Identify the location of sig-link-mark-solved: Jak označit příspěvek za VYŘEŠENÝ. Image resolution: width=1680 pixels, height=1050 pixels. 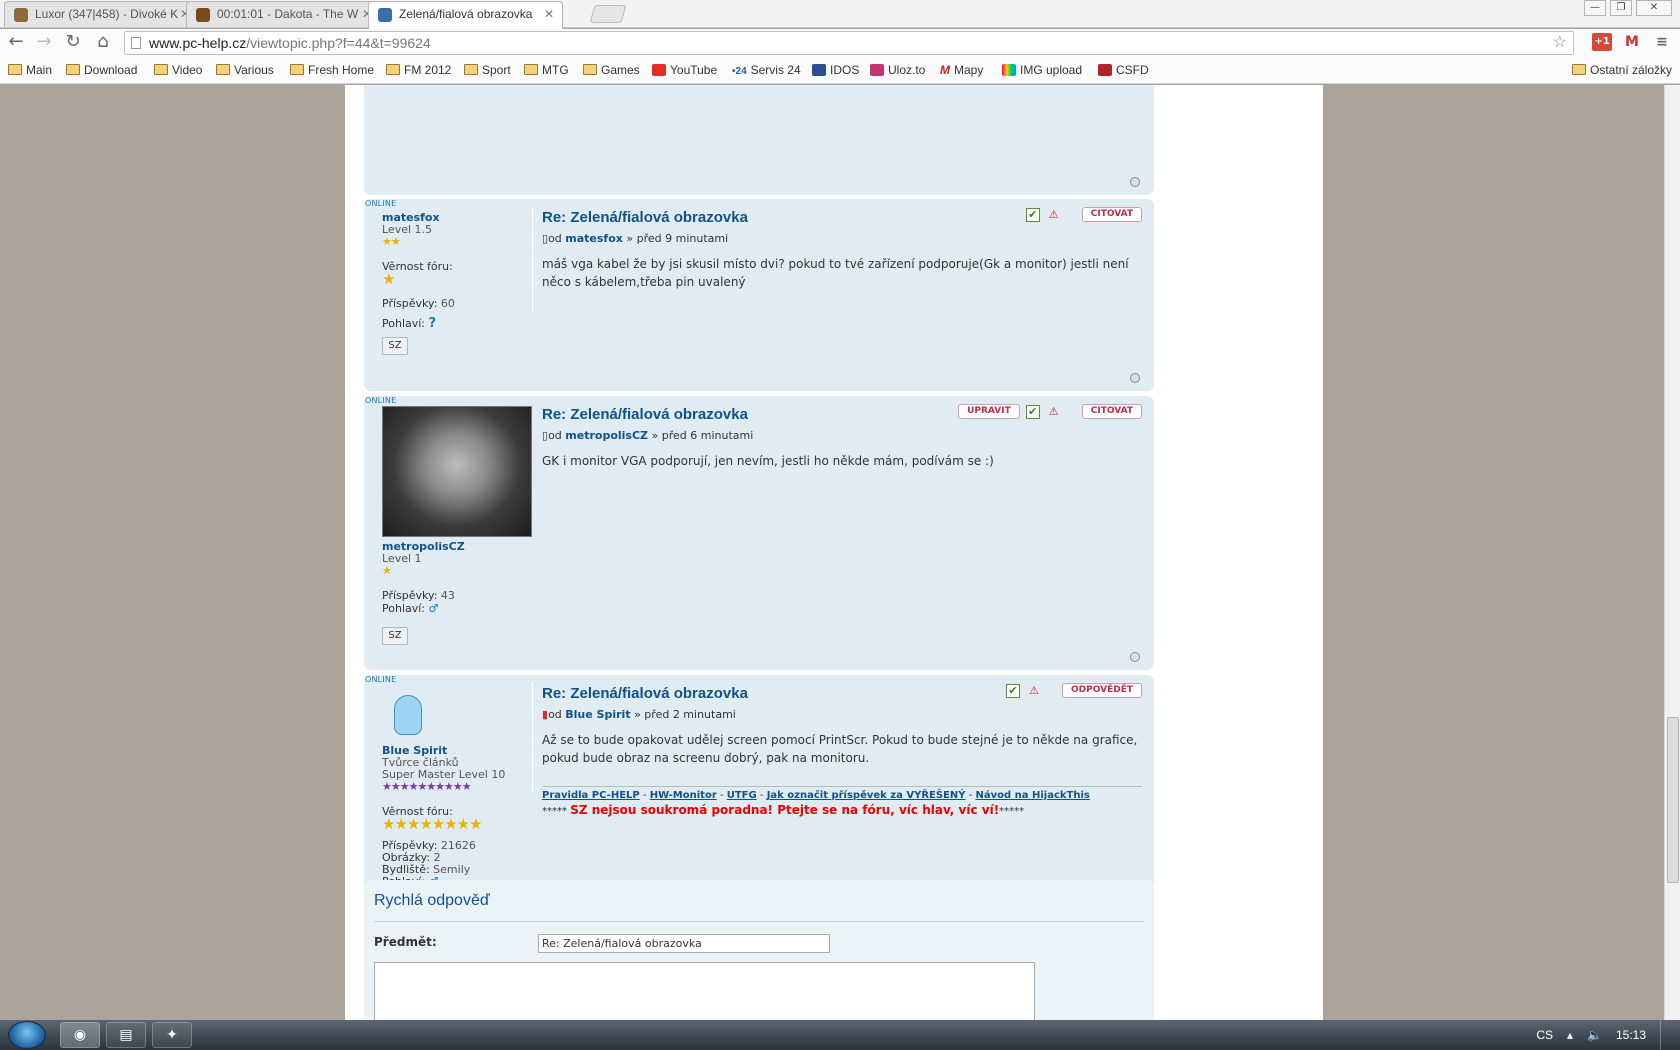
(866, 795).